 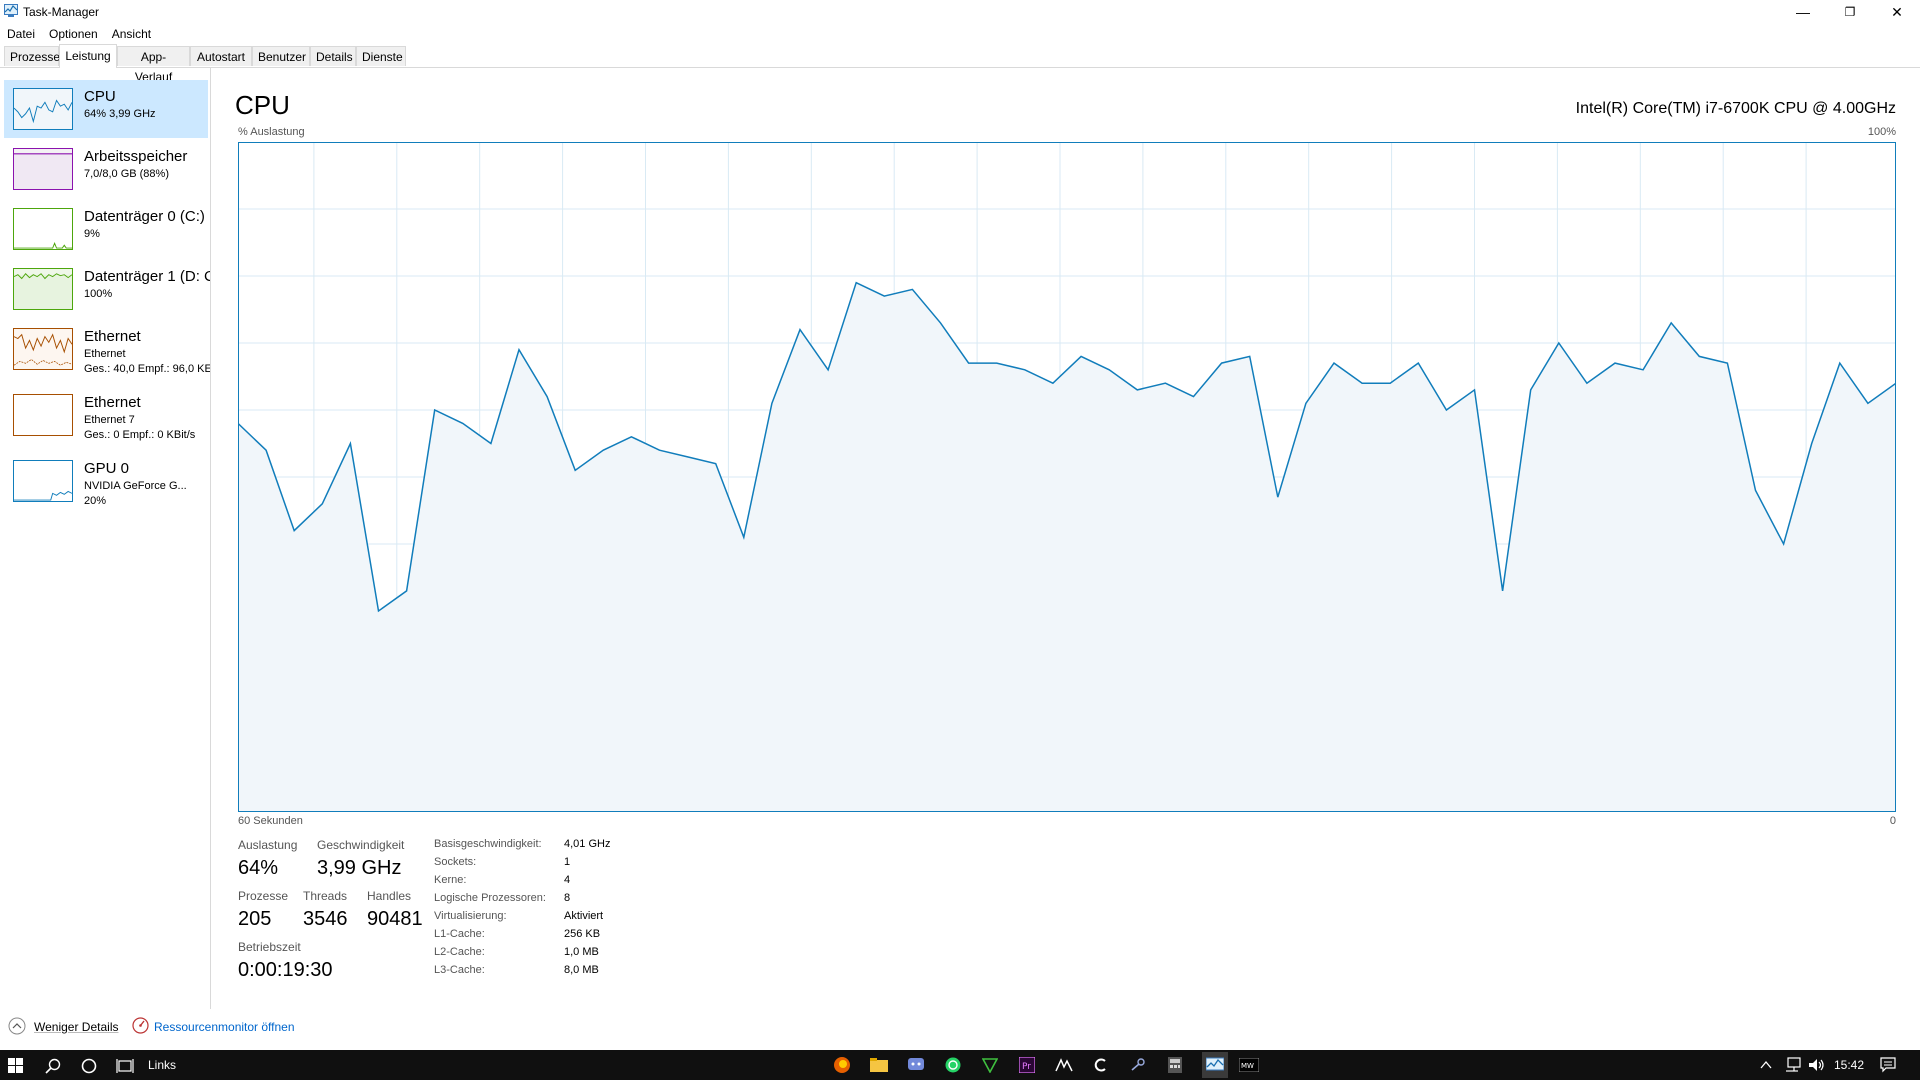 I want to click on chevron-up-icon, so click(x=1766, y=1065).